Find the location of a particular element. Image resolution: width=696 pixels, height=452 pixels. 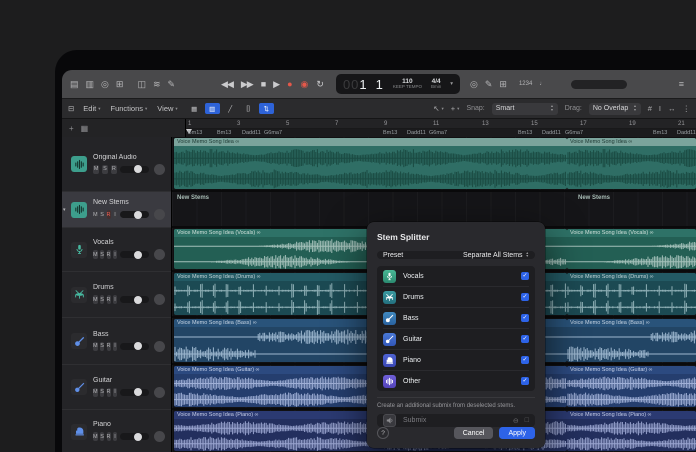

help-button: ? is located at coordinates (383, 433).